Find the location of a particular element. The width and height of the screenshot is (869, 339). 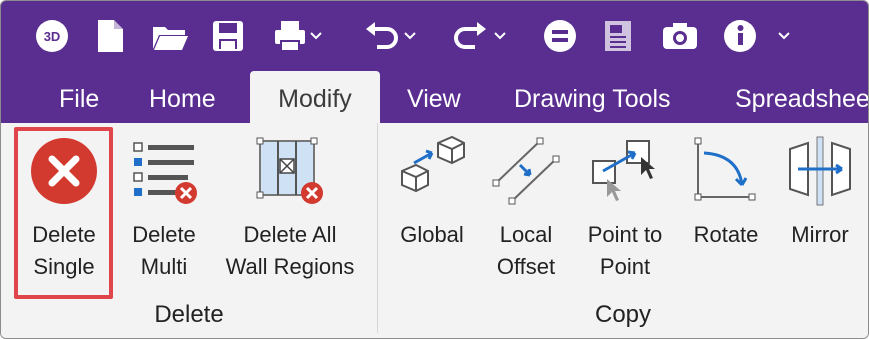

redo-icon is located at coordinates (481, 36).